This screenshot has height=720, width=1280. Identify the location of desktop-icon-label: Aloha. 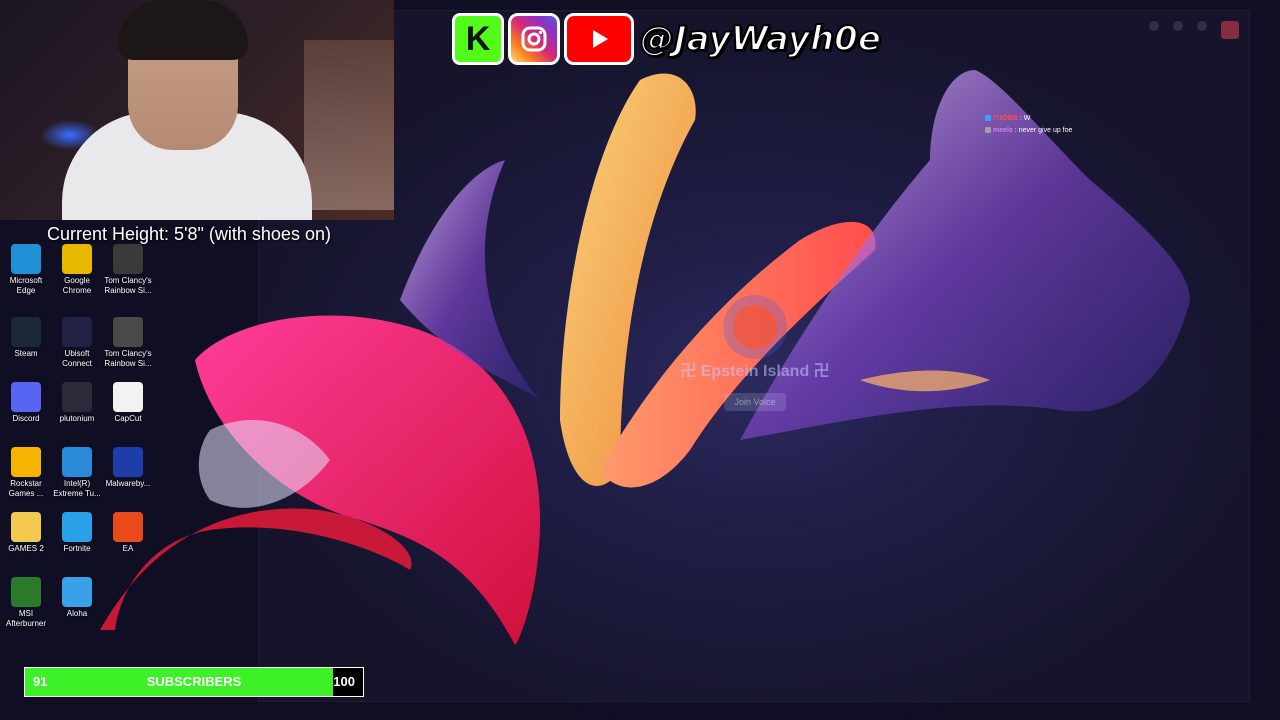
(77, 613).